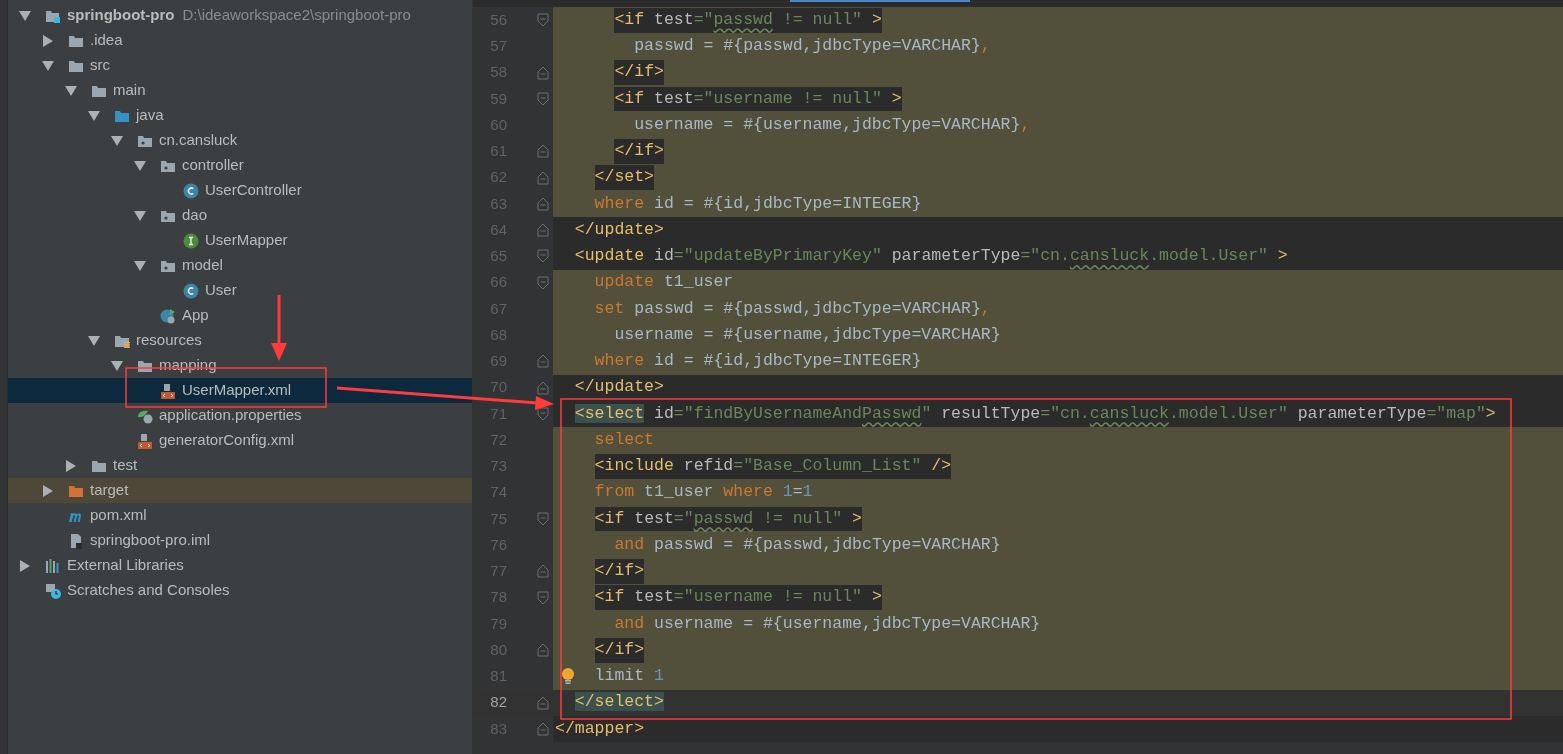 The width and height of the screenshot is (1563, 754). What do you see at coordinates (125, 465) in the screenshot?
I see `tree-item-label: test` at bounding box center [125, 465].